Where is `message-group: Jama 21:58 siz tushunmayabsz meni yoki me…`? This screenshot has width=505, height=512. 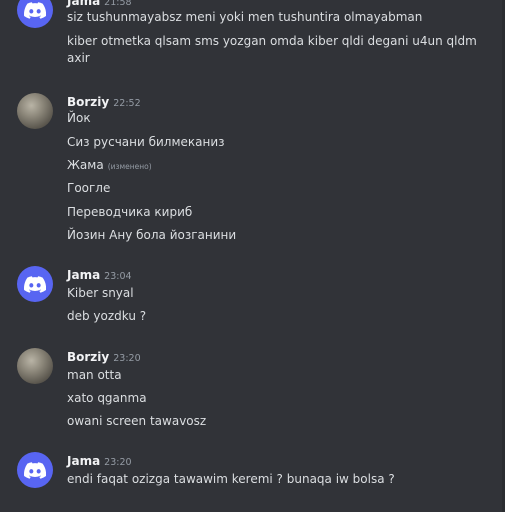 message-group: Jama 21:58 siz tushunmayabsz meni yoki me… is located at coordinates (252, 36).